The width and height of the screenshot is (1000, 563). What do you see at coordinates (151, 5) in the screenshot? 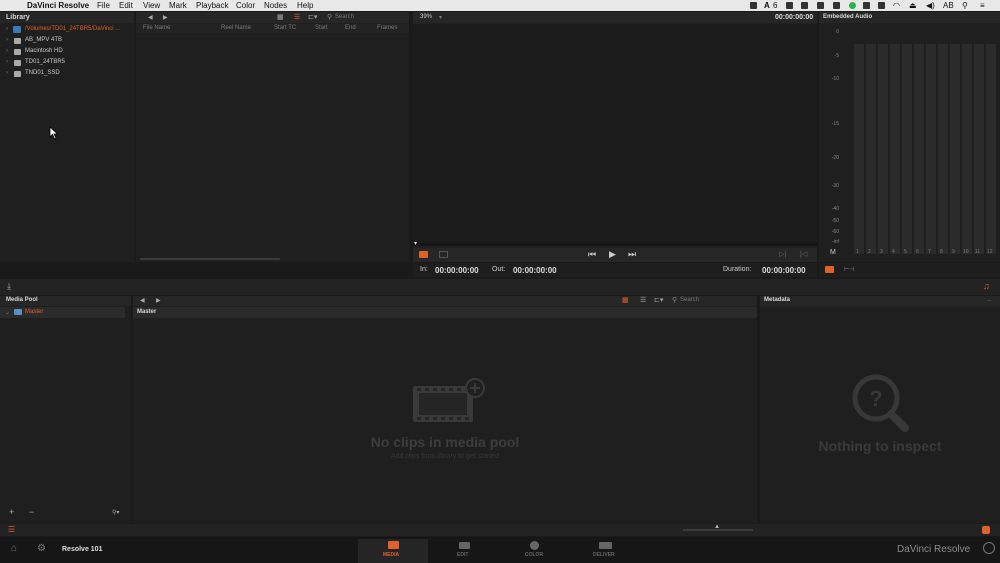
I see `menu-view: View` at bounding box center [151, 5].